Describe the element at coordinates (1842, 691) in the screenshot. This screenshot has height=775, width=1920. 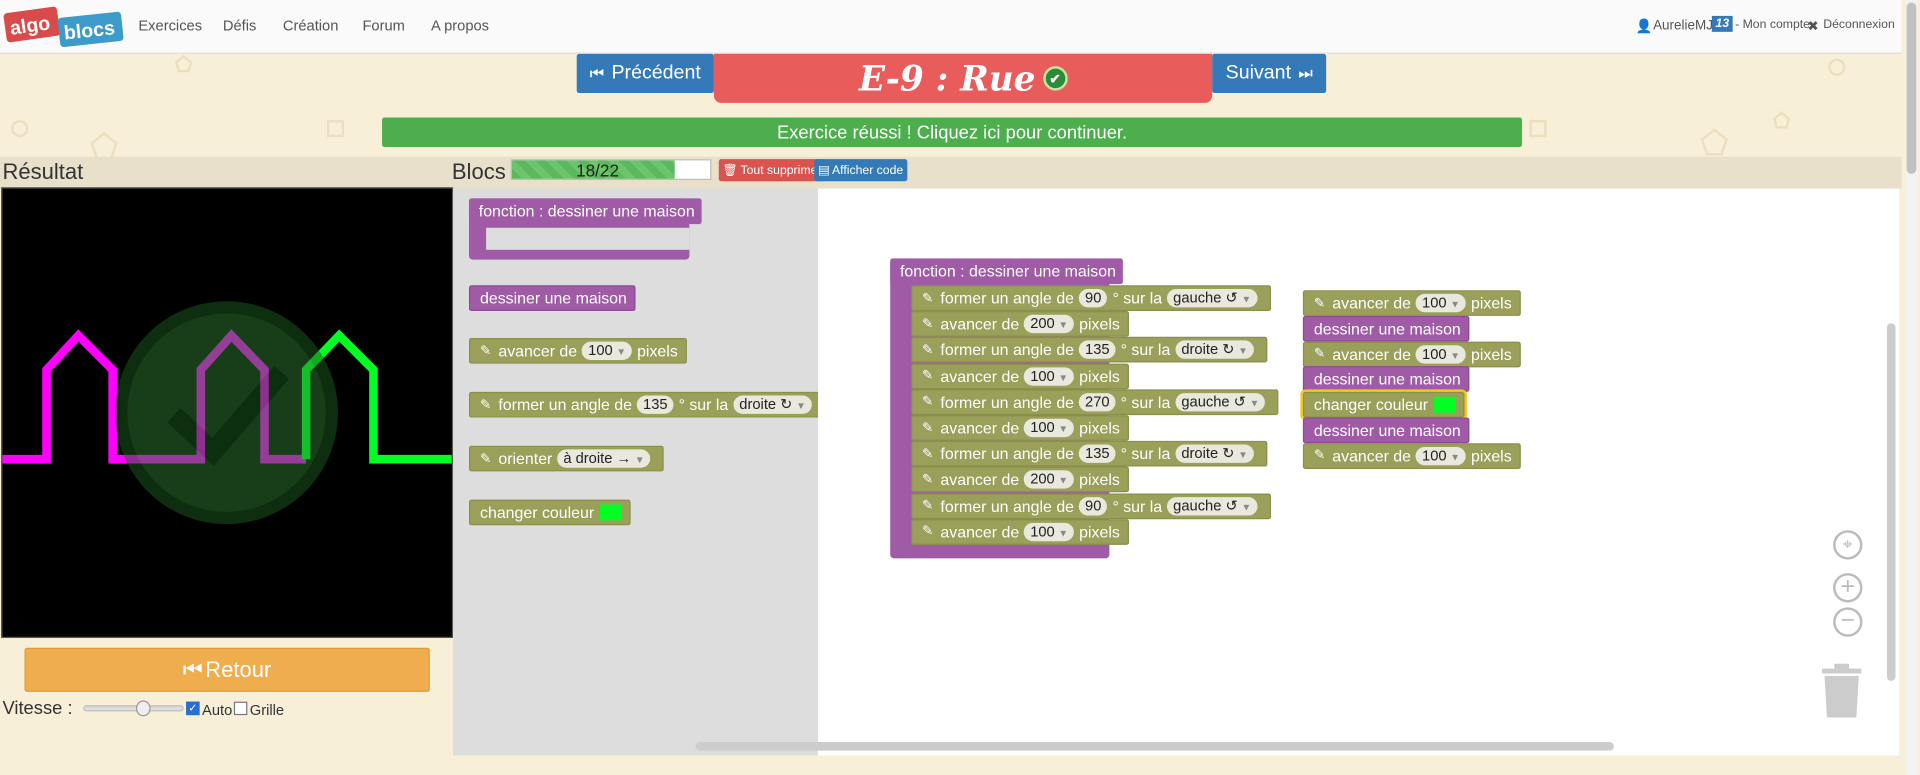
I see `trash-icon` at that location.